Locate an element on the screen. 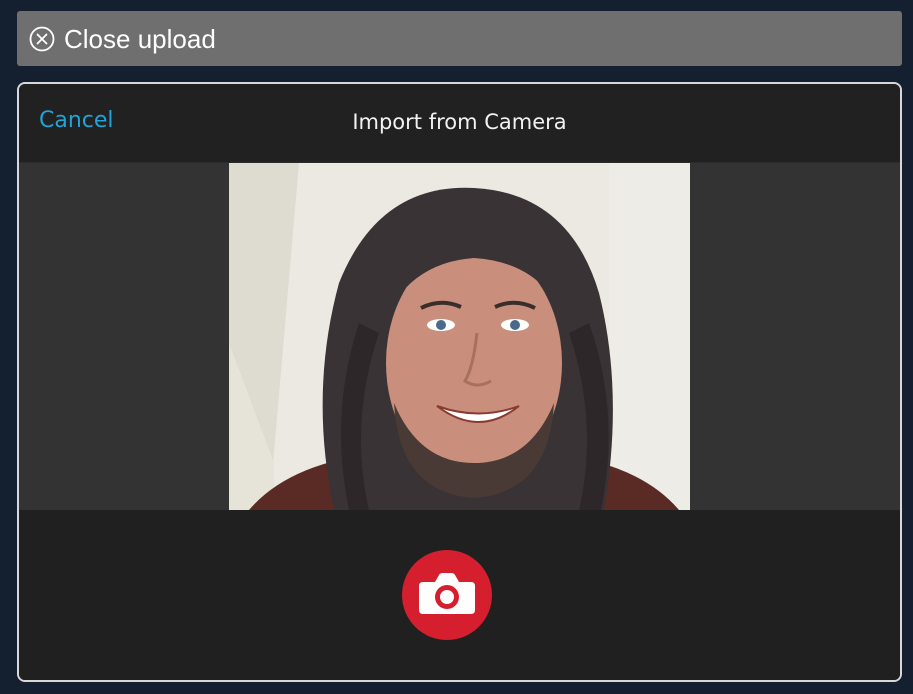 The image size is (913, 694). close-upload-button: Close upload is located at coordinates (459, 38).